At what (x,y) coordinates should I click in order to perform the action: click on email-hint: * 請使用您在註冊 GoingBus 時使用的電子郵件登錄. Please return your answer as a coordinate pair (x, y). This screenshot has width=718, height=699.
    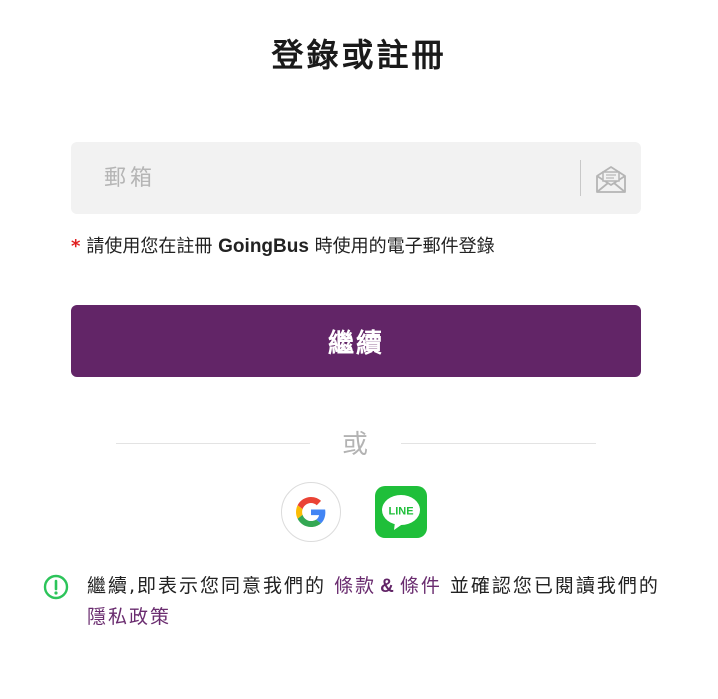
    Looking at the image, I should click on (283, 245).